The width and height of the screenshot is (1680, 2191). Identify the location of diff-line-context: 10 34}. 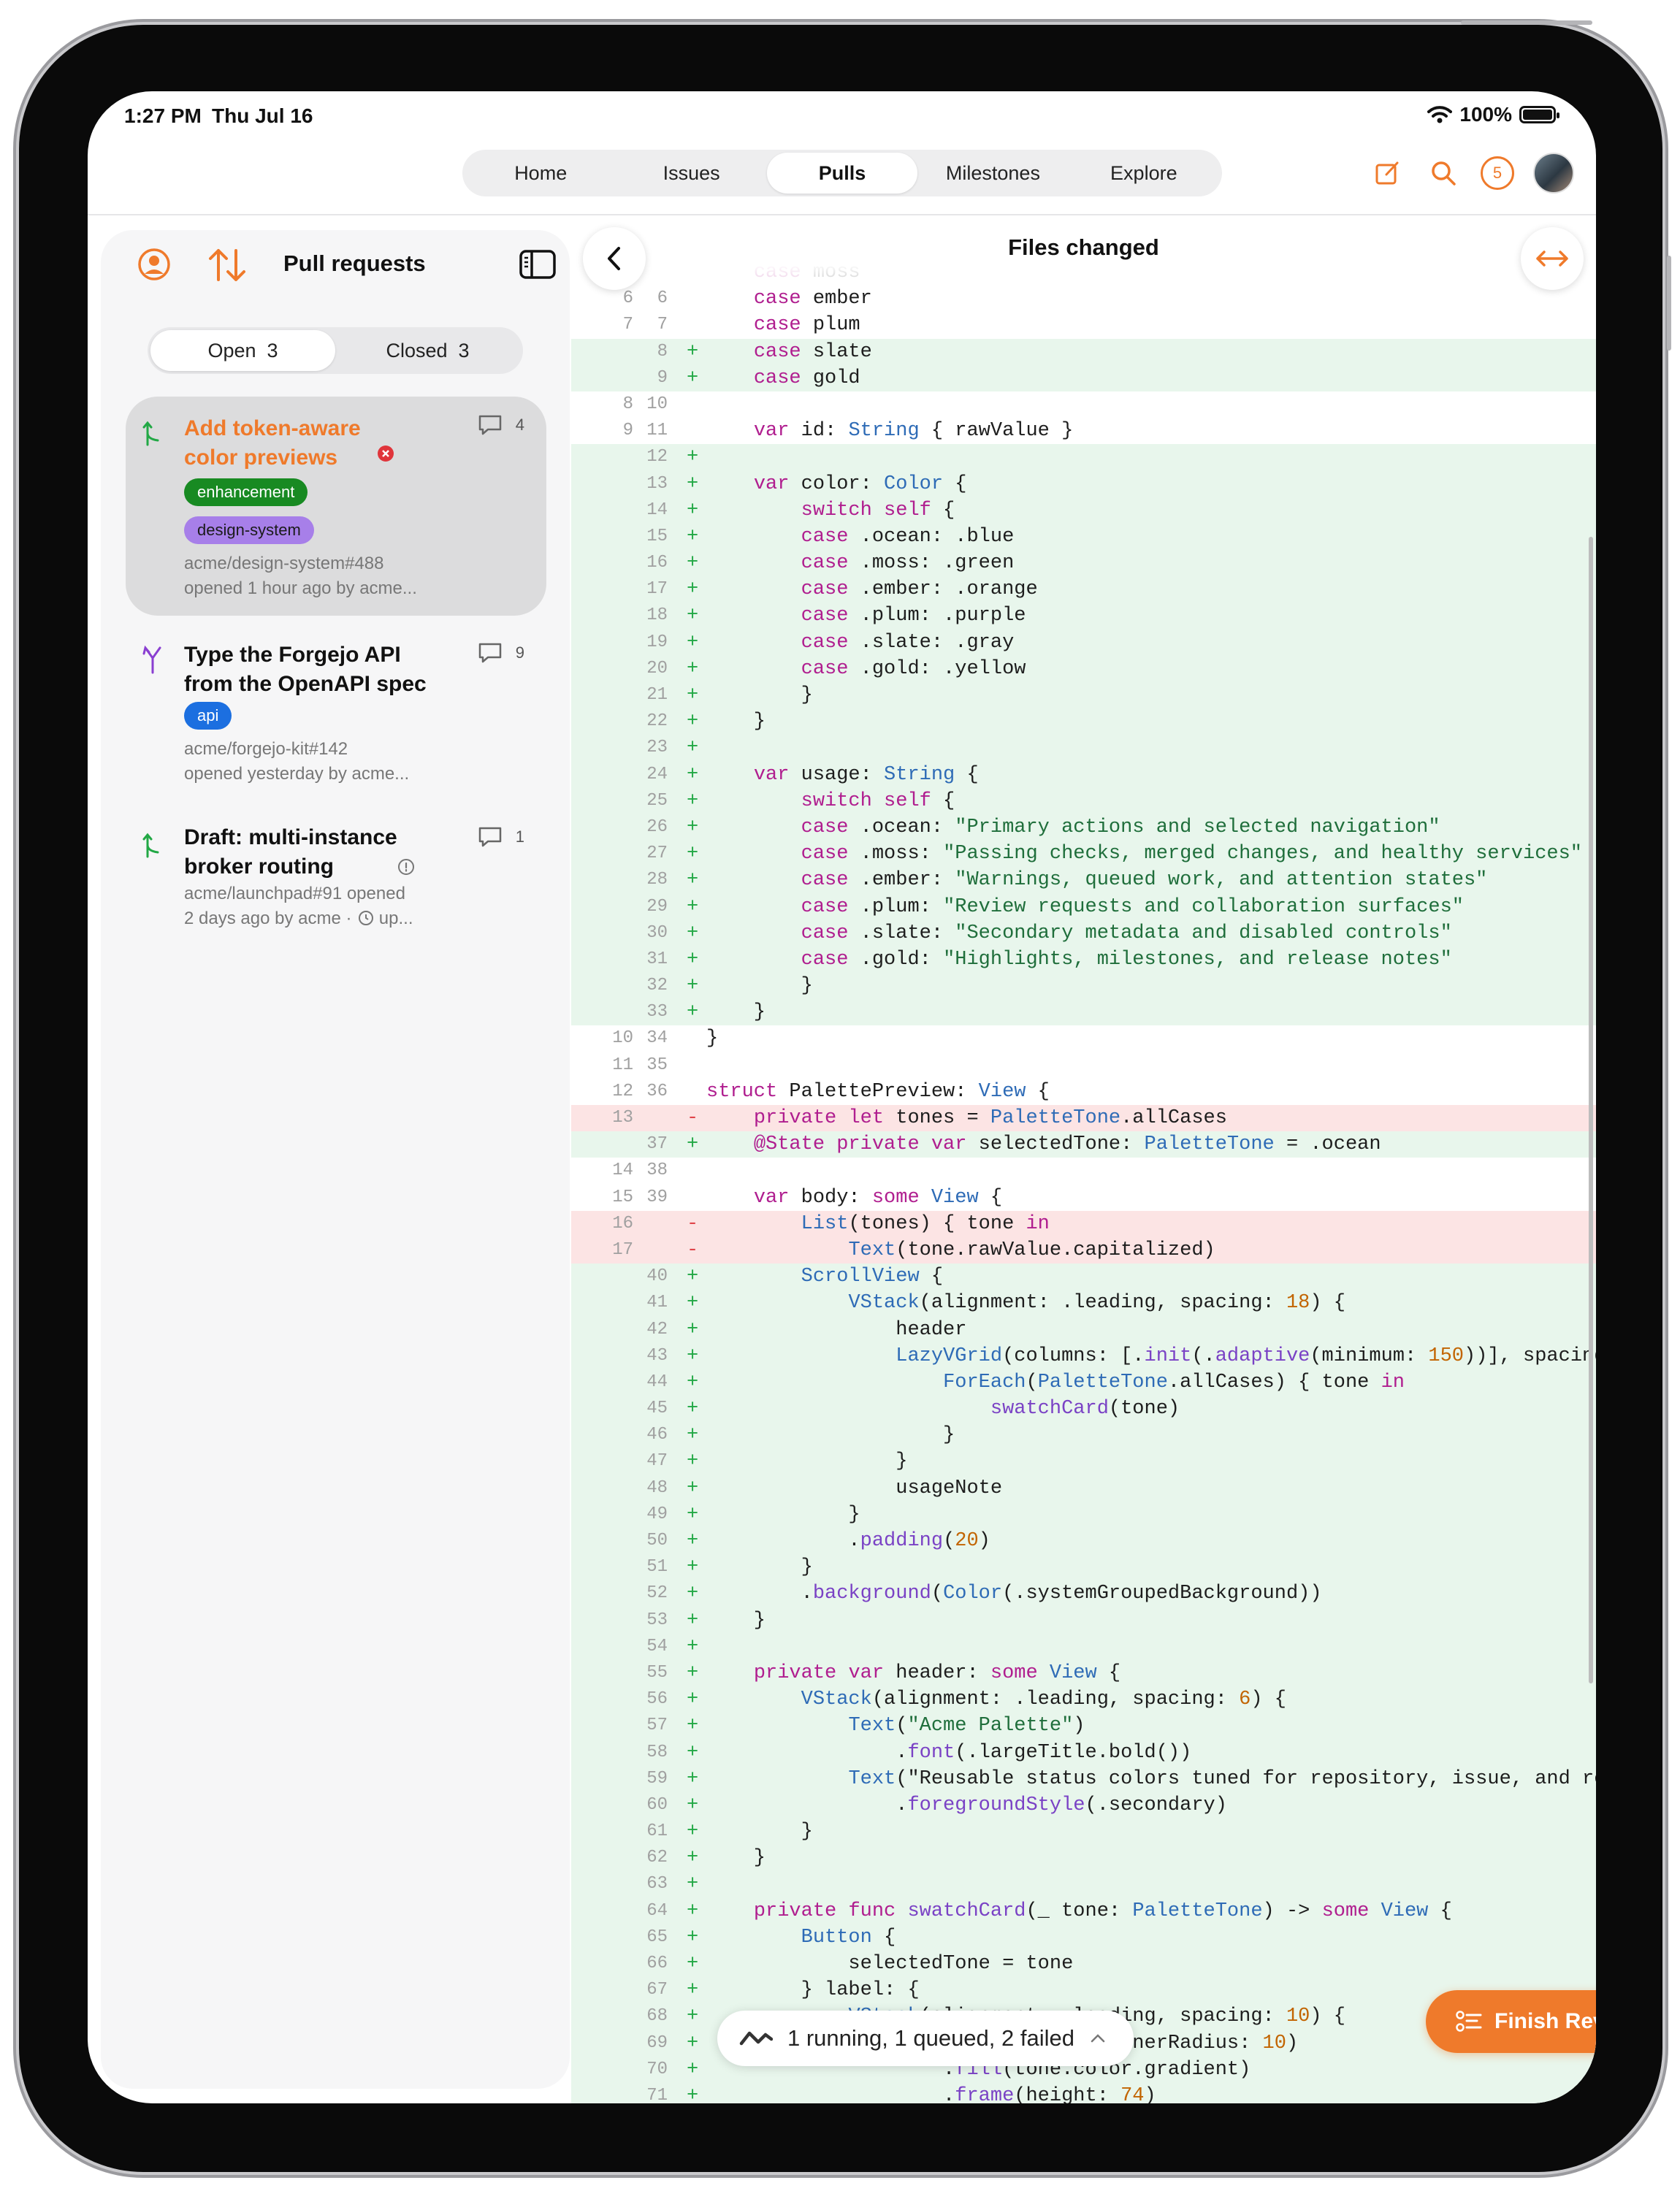
(1083, 1038).